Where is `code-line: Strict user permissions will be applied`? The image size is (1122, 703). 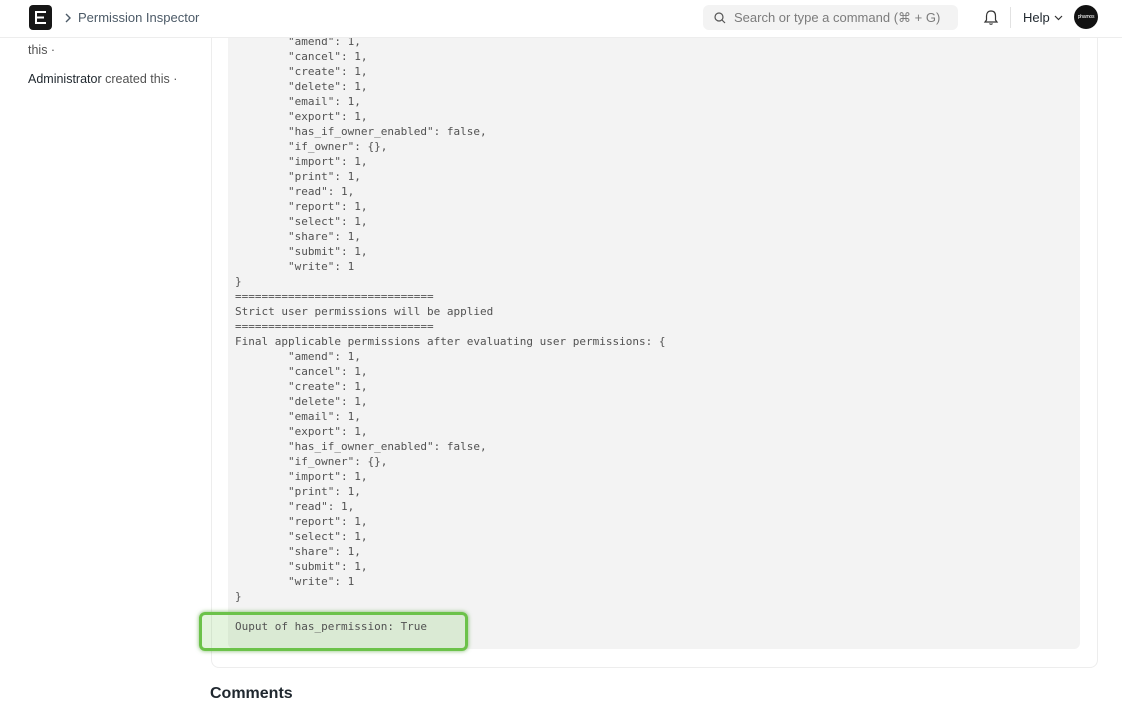
code-line: Strict user permissions will be applied is located at coordinates (364, 311).